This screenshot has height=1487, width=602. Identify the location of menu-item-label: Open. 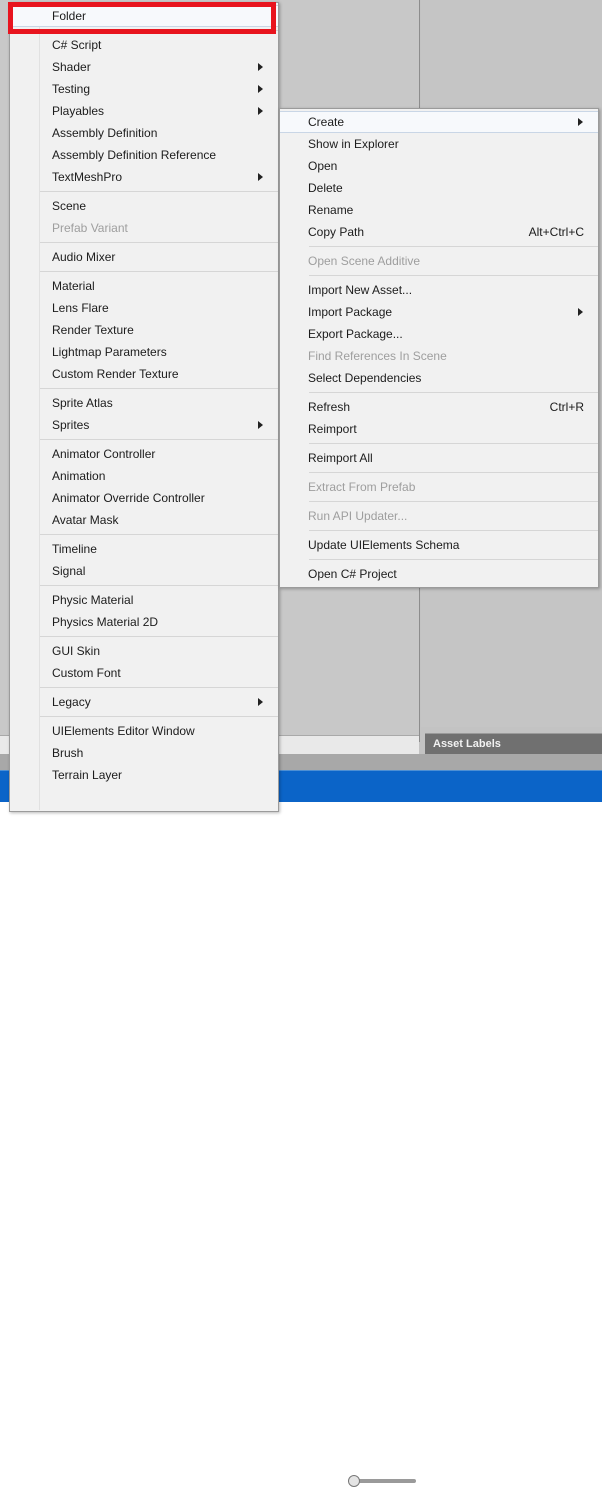
(323, 166).